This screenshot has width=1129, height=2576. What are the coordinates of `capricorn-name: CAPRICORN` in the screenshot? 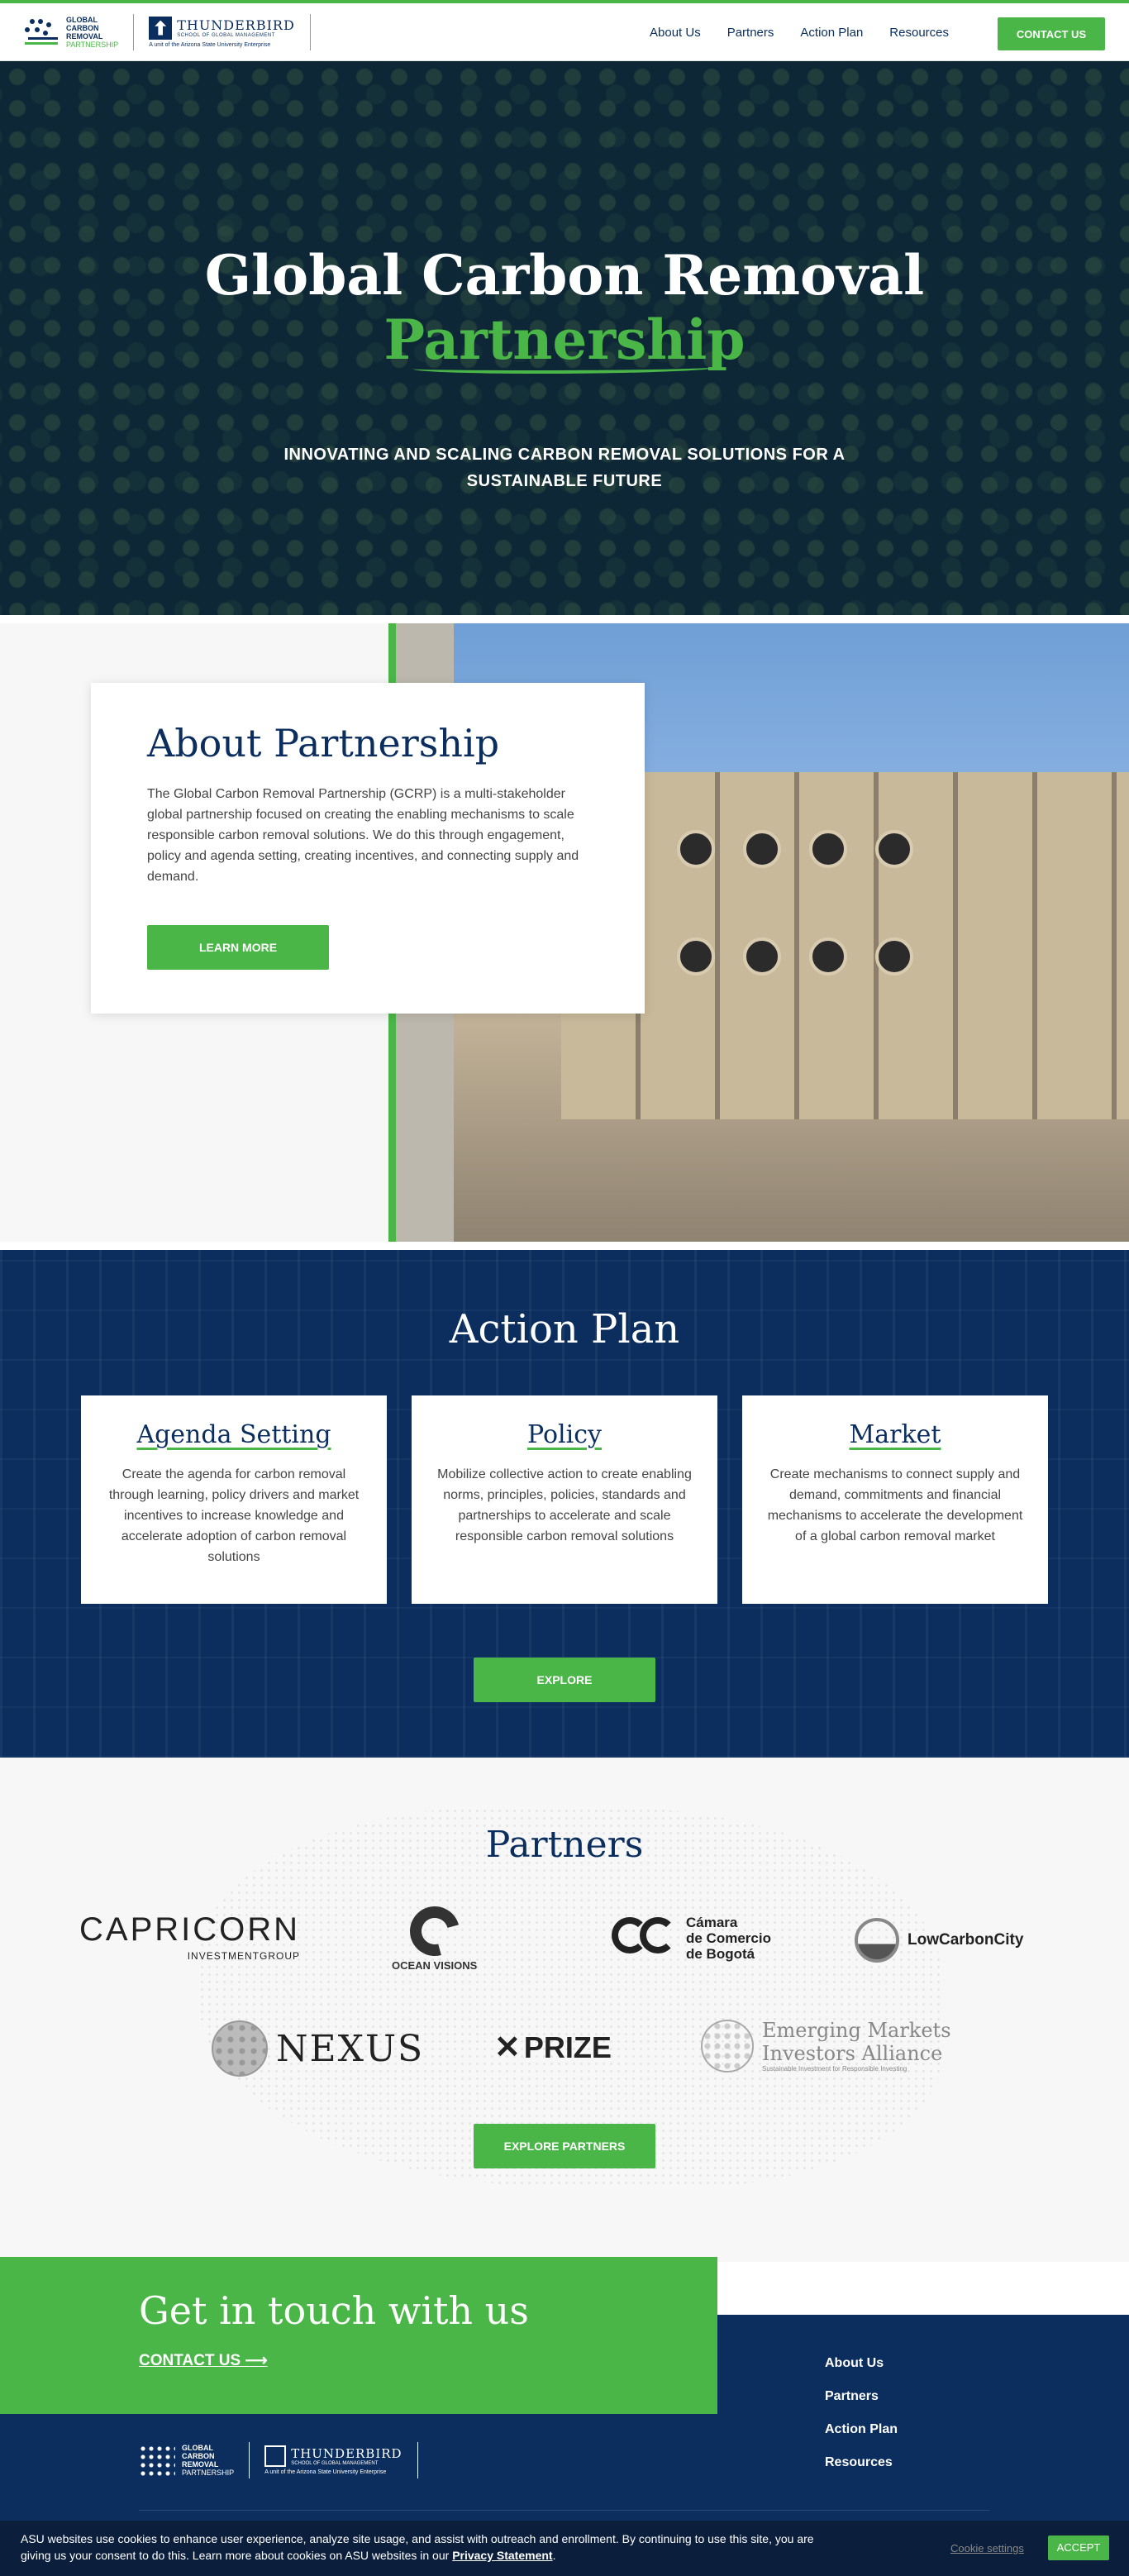 It's located at (190, 1930).